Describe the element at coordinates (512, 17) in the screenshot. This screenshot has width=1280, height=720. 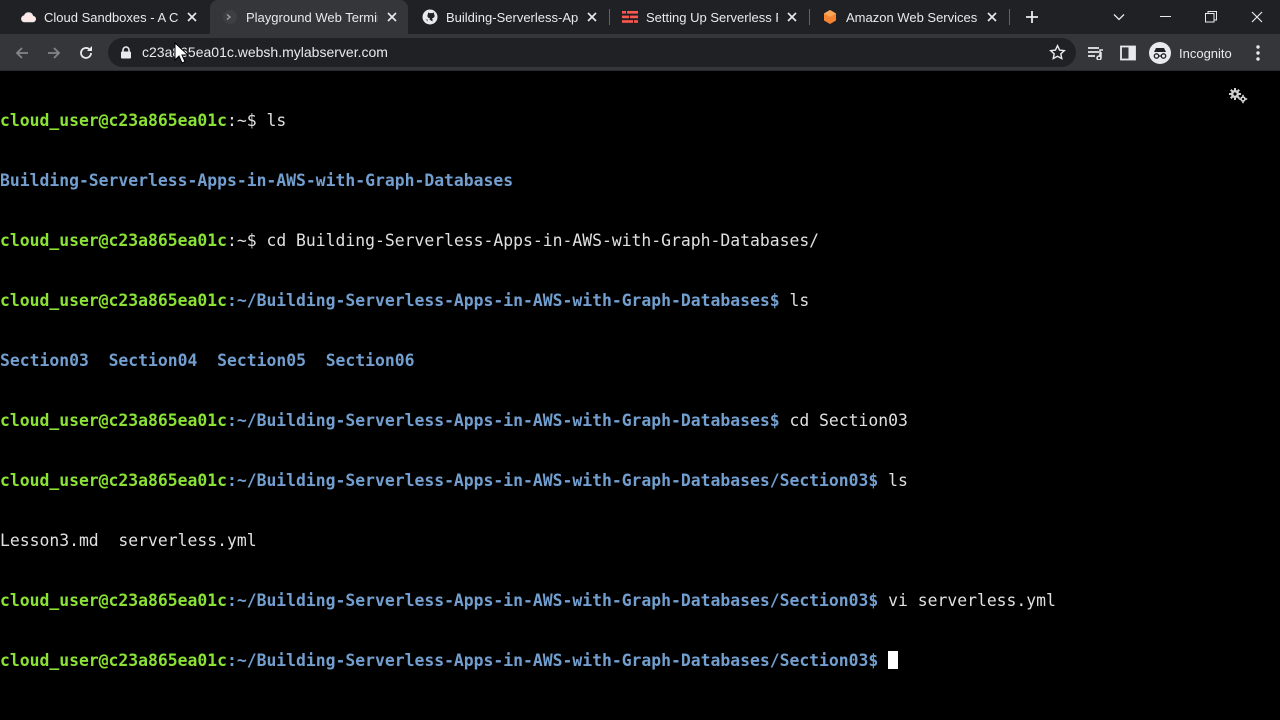
I see `tab-title: Building-Serverless-Apps-in-AWS` at that location.